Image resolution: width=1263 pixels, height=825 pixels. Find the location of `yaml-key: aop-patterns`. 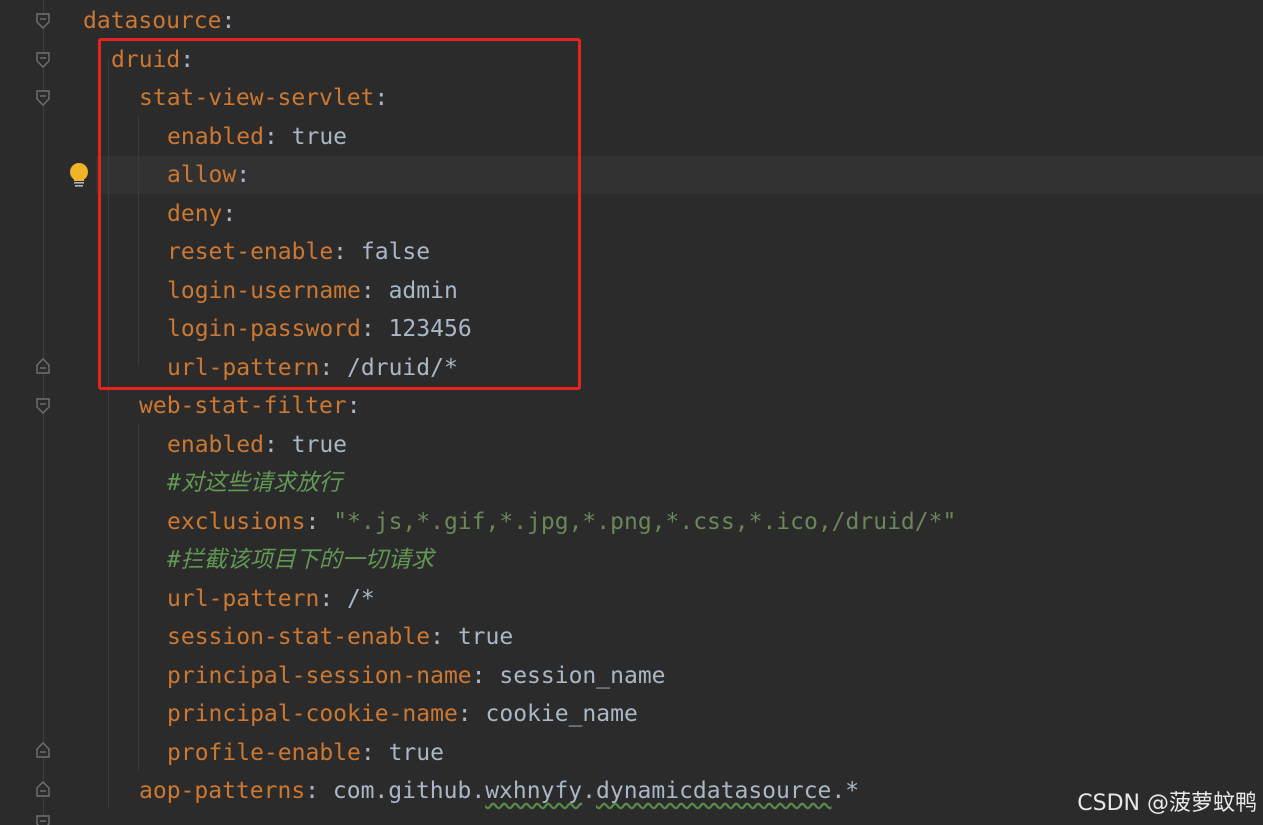

yaml-key: aop-patterns is located at coordinates (222, 791).